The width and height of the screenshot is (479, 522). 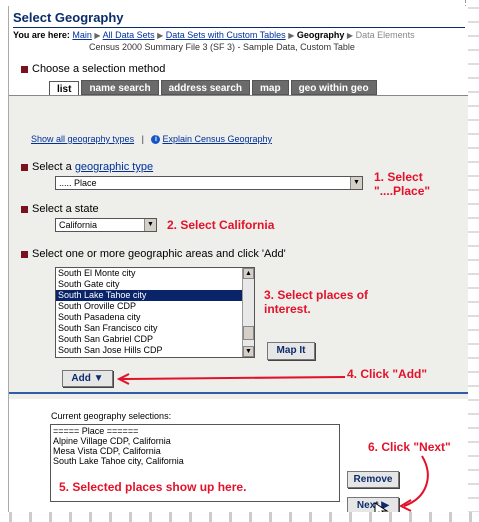 What do you see at coordinates (155, 284) in the screenshot?
I see `list-item: South Gate city` at bounding box center [155, 284].